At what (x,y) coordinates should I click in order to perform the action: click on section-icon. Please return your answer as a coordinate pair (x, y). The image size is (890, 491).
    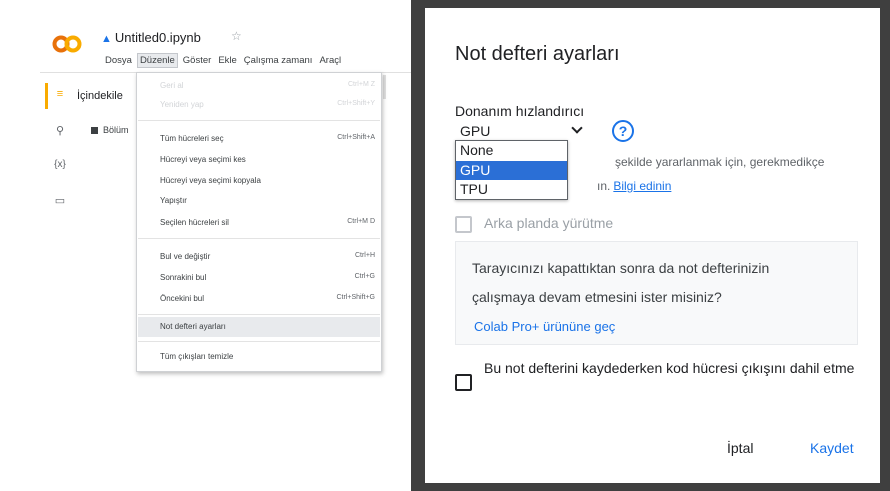
    Looking at the image, I should click on (94, 131).